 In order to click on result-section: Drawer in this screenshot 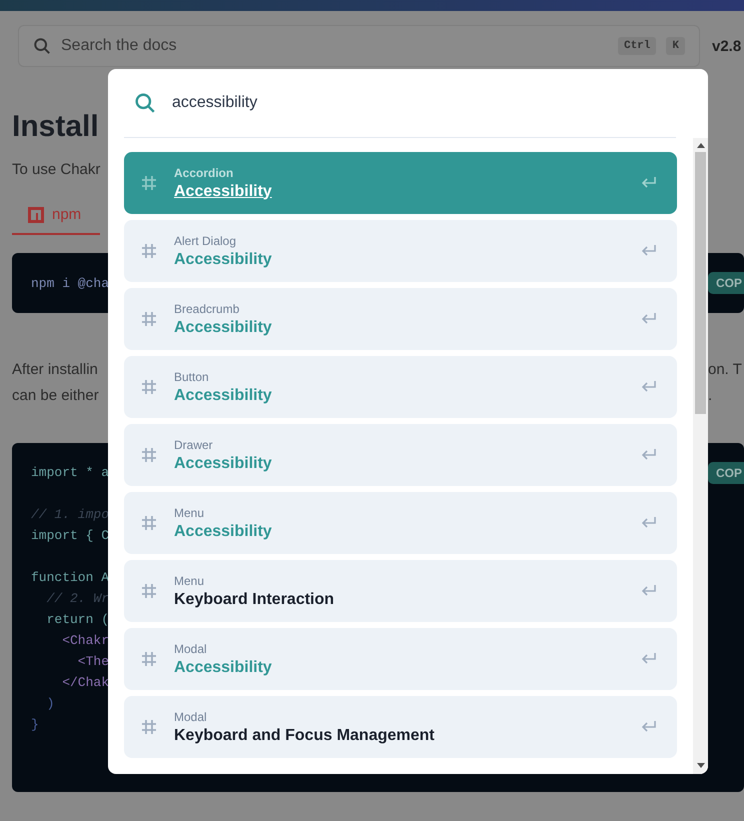, I will do `click(399, 445)`.